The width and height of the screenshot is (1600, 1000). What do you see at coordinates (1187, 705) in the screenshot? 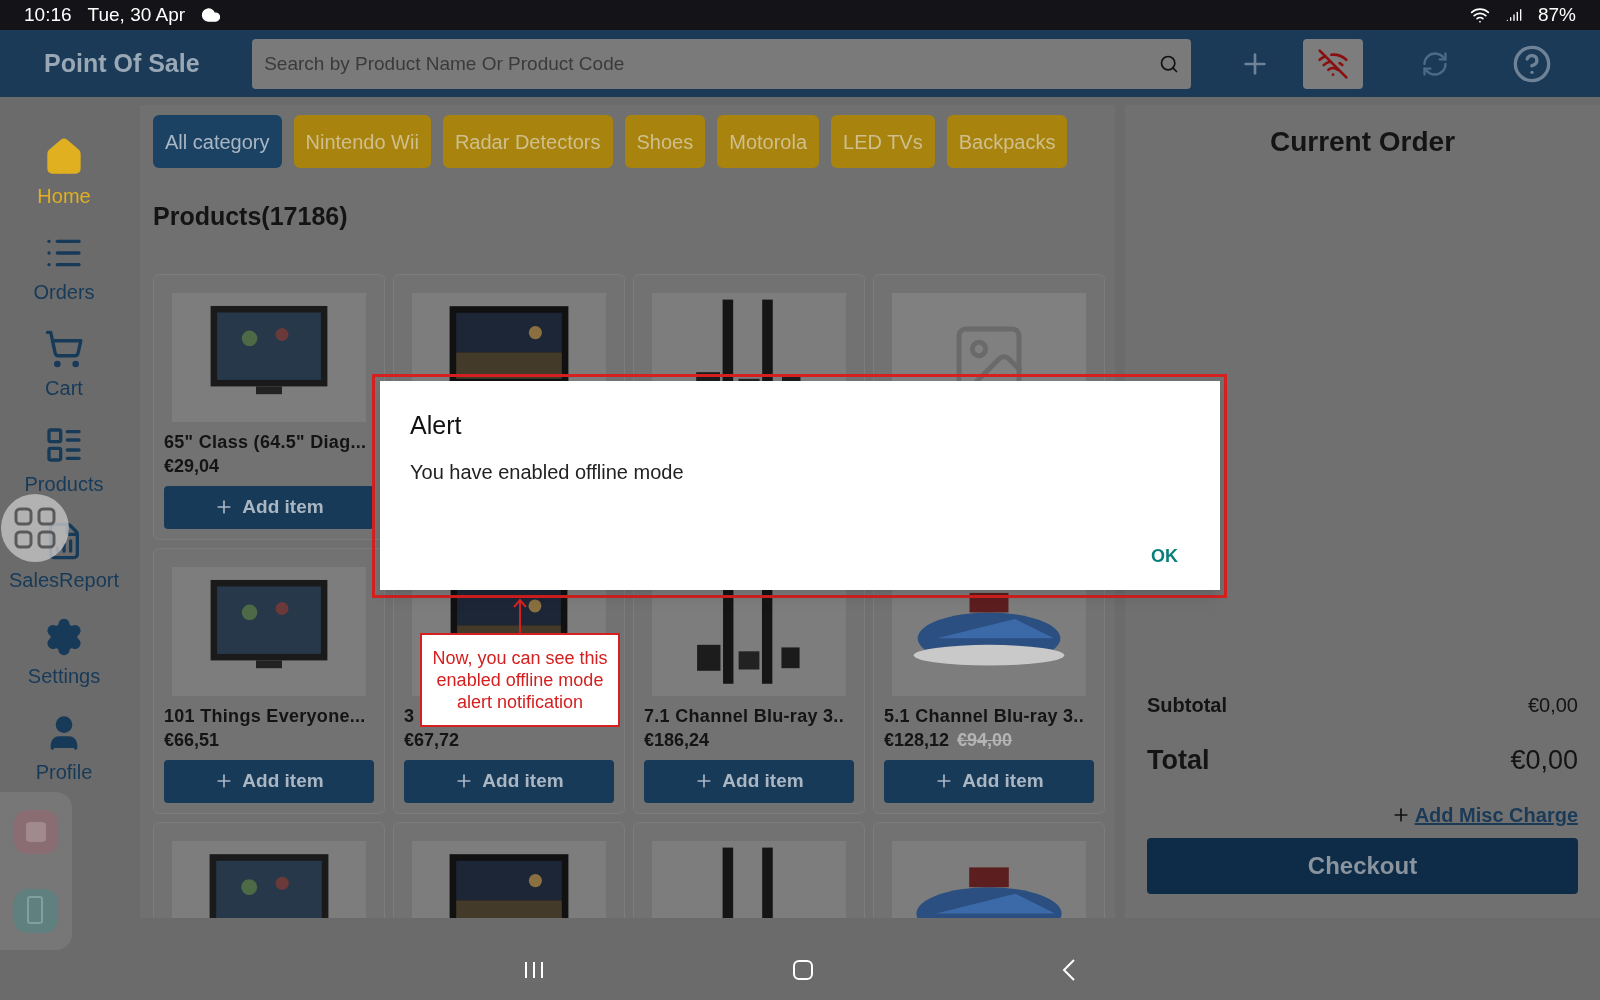
I see `subtotal-label: Subtotal` at bounding box center [1187, 705].